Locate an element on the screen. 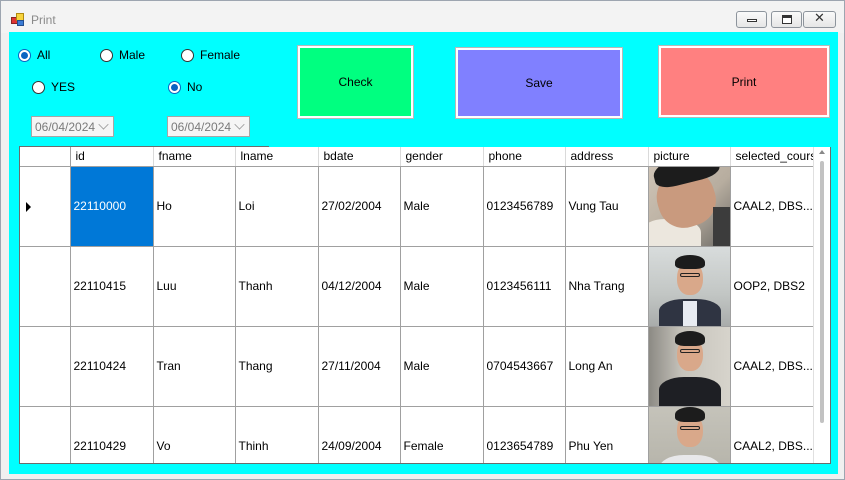  scroll-up-arrow-icon is located at coordinates (822, 152).